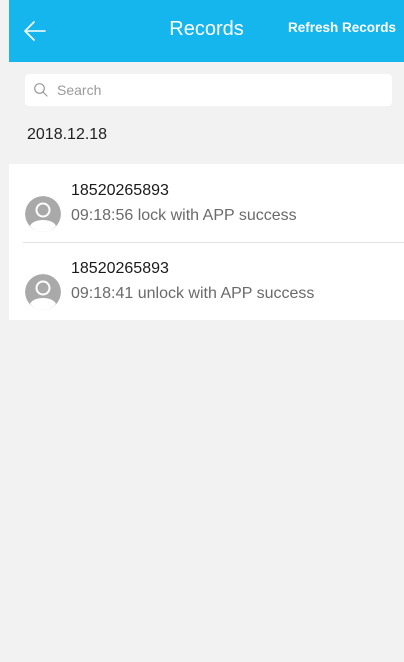 This screenshot has width=404, height=662. I want to click on search-icon, so click(41, 90).